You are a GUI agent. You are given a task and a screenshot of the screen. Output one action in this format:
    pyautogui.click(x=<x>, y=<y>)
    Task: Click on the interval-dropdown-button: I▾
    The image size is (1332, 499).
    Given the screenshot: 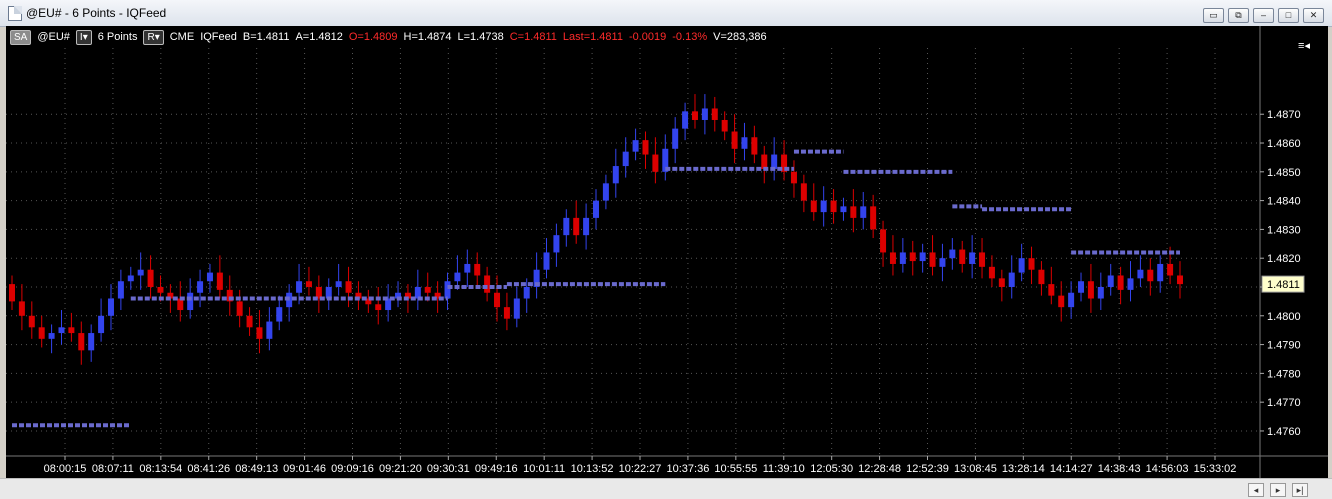 What is the action you would take?
    pyautogui.click(x=83, y=37)
    